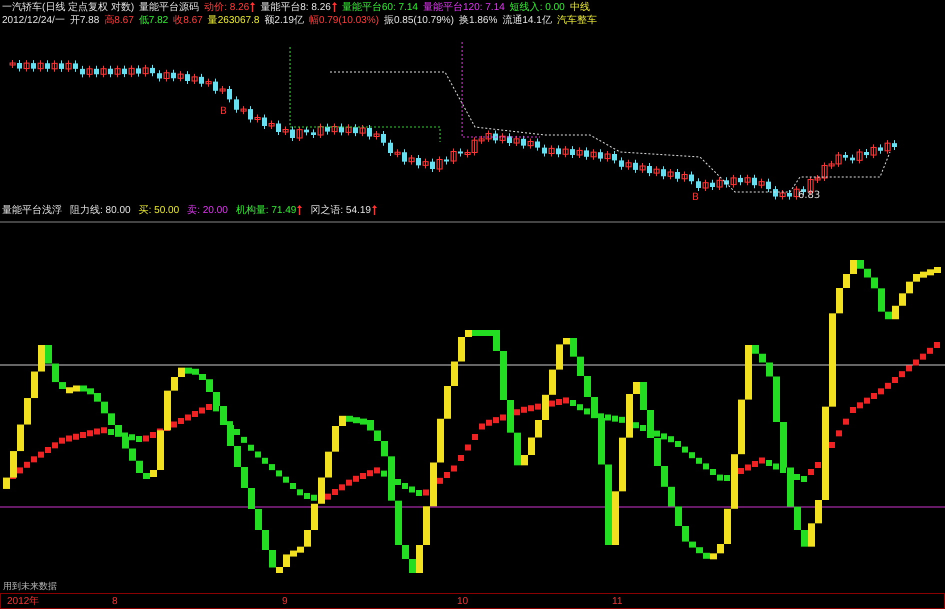 This screenshot has width=945, height=609. Describe the element at coordinates (580, 7) in the screenshot. I see `quote-value: 中线` at that location.